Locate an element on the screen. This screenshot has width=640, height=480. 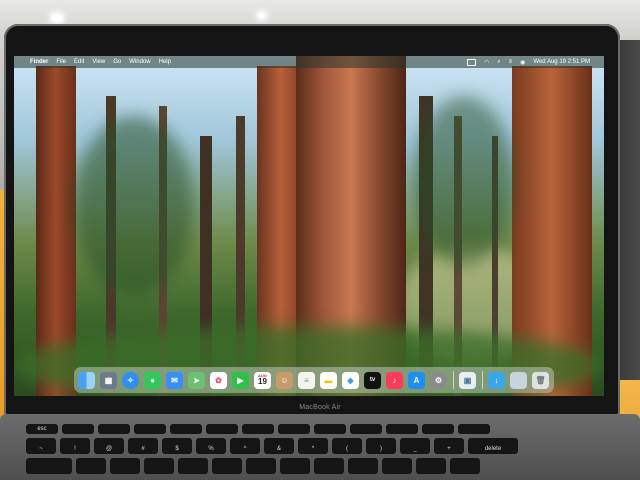
key-f5 is located at coordinates (222, 429).